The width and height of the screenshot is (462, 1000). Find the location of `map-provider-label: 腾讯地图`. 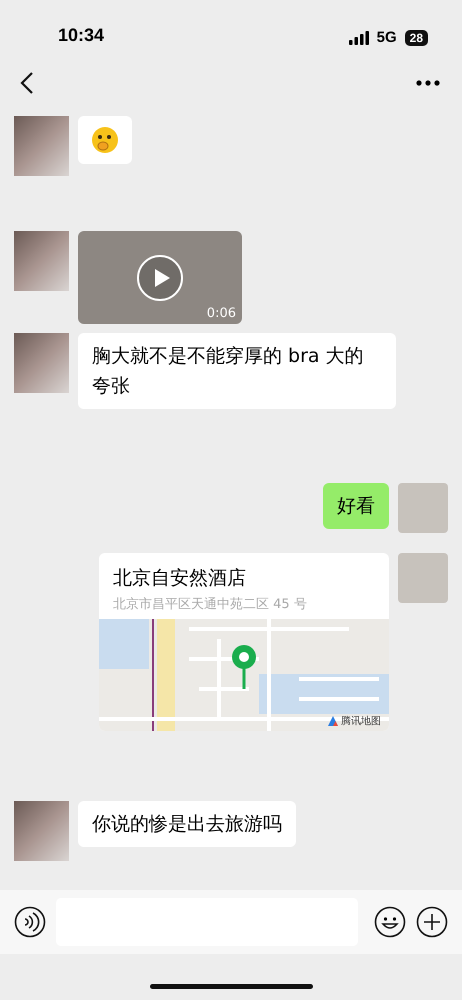

map-provider-label: 腾讯地图 is located at coordinates (361, 721).